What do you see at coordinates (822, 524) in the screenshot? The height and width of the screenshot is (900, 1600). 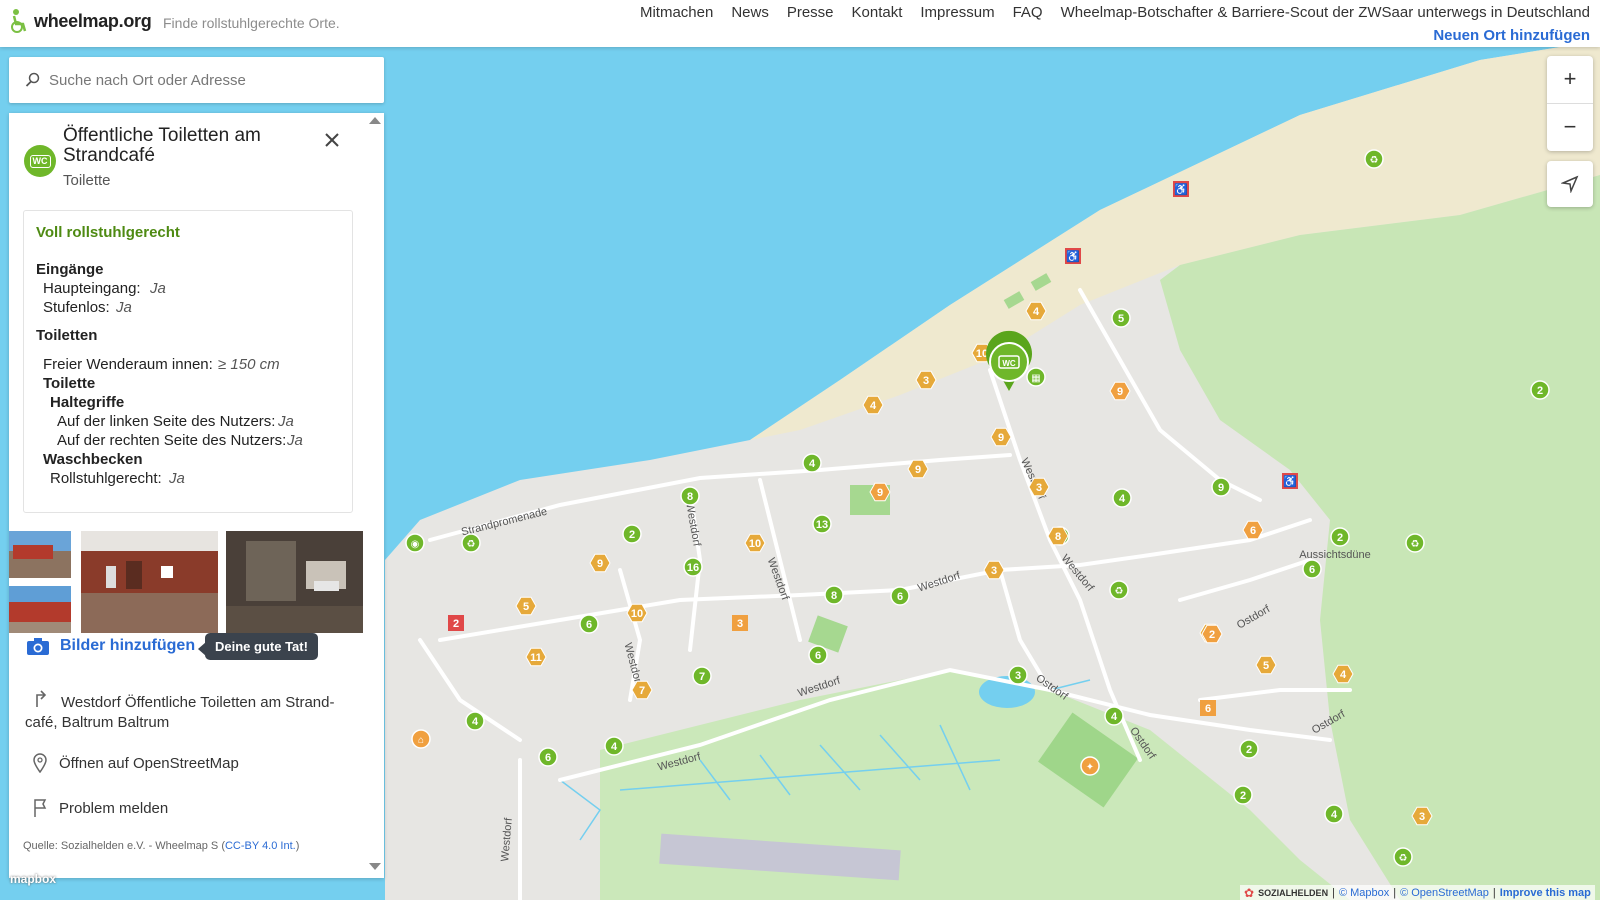 I see `cluster-marker-green: 13` at bounding box center [822, 524].